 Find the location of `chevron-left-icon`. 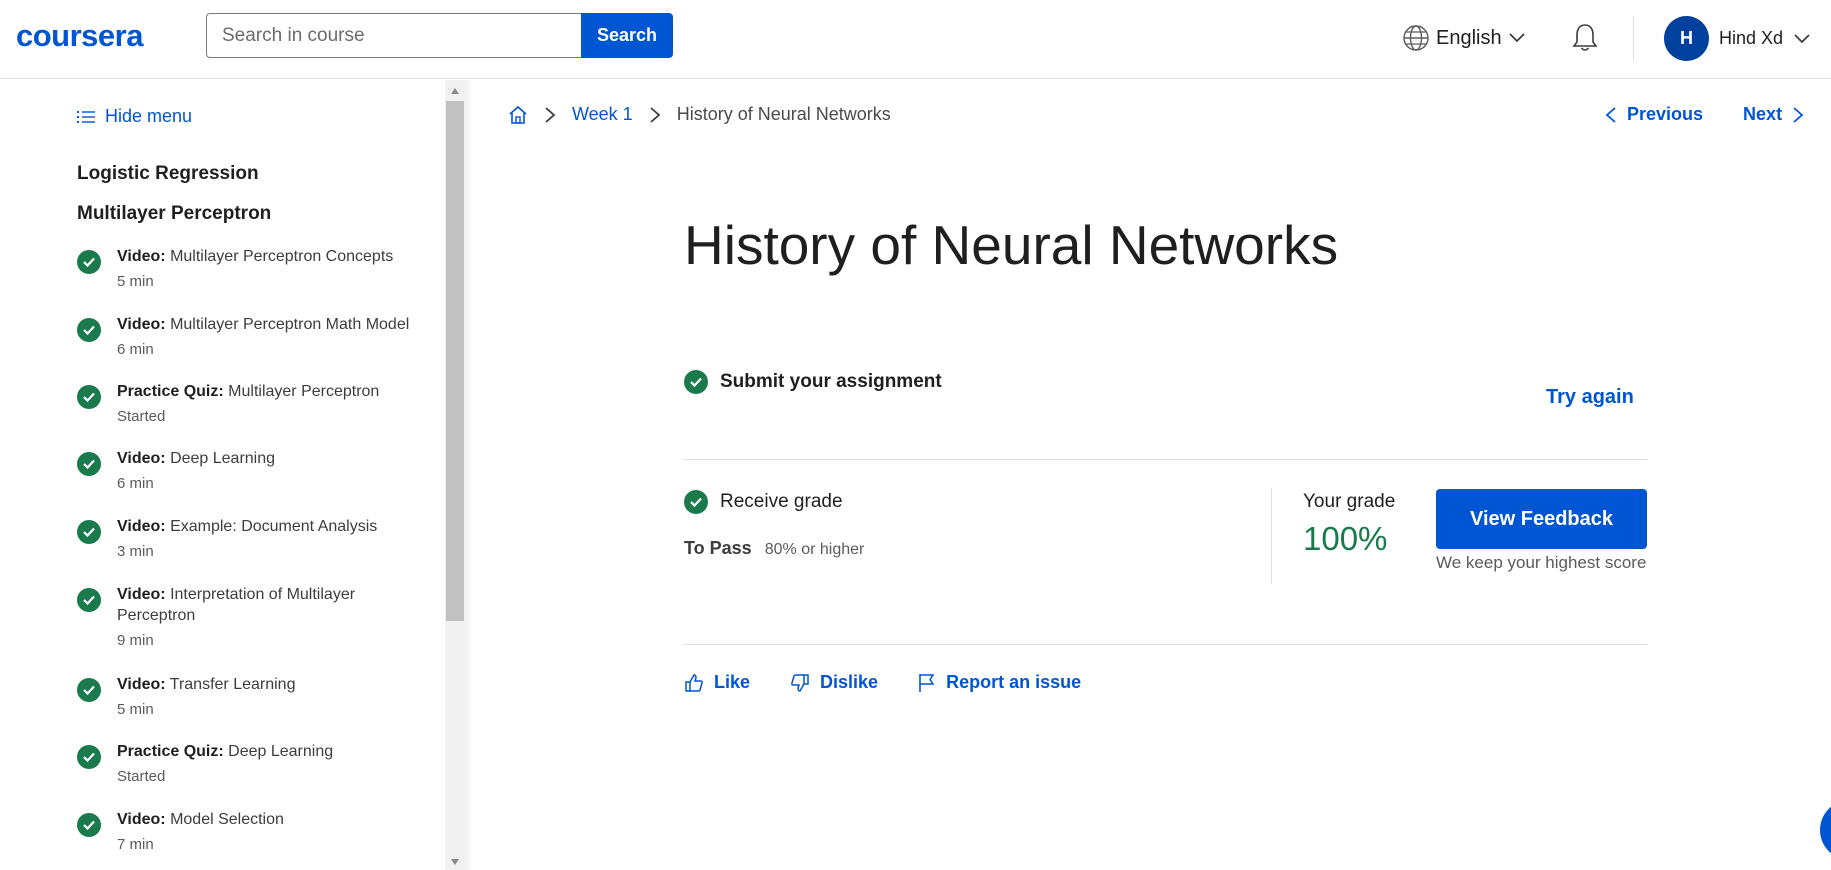

chevron-left-icon is located at coordinates (1610, 114).